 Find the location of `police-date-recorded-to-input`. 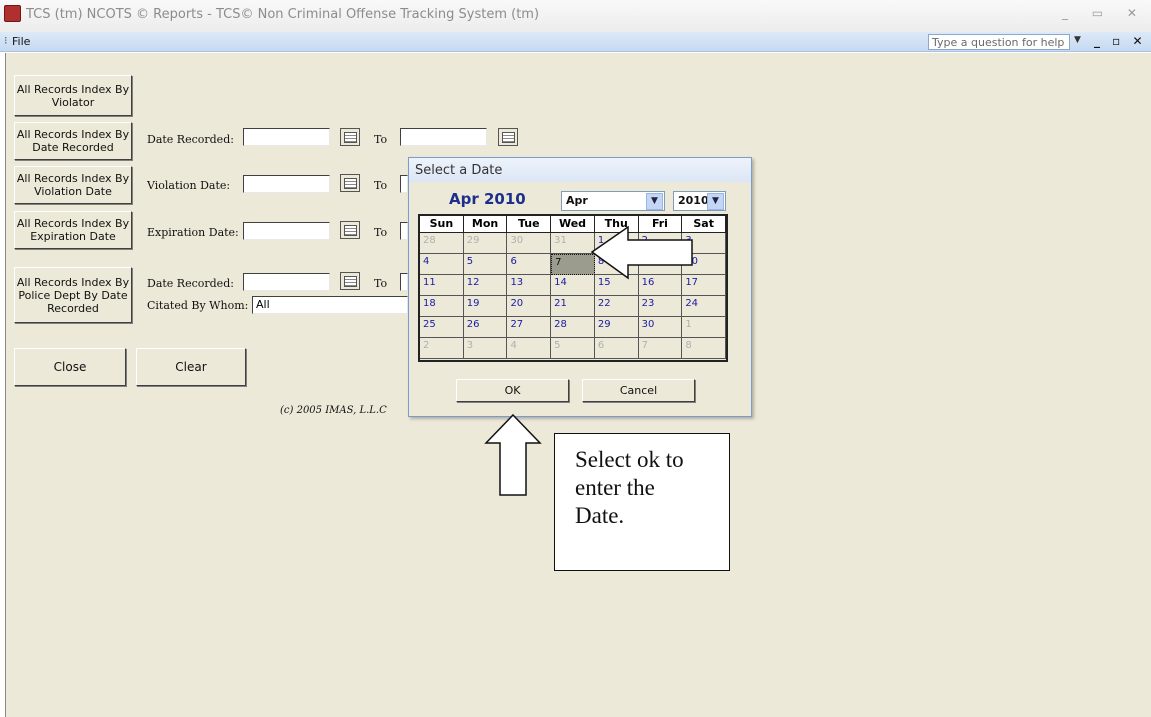

police-date-recorded-to-input is located at coordinates (404, 282).